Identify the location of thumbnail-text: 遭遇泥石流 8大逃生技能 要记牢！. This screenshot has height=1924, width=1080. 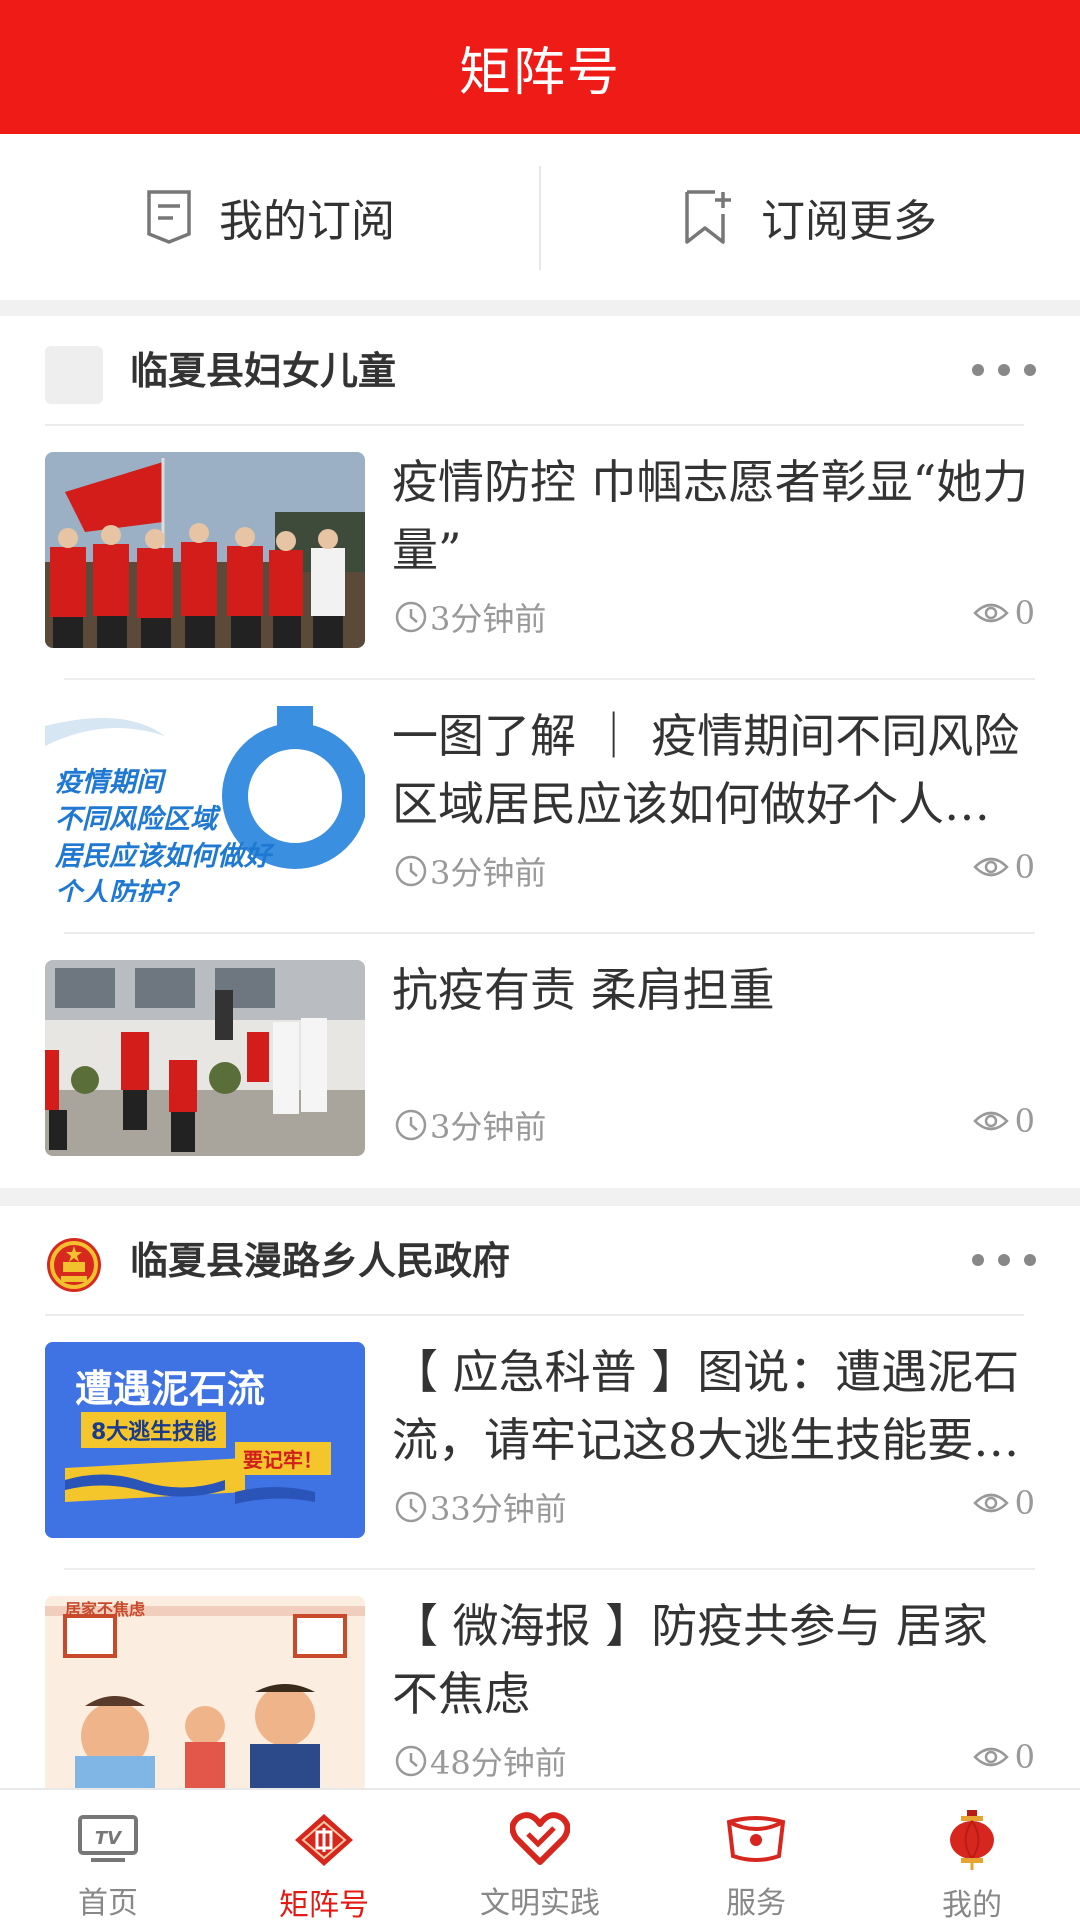
(205, 1440).